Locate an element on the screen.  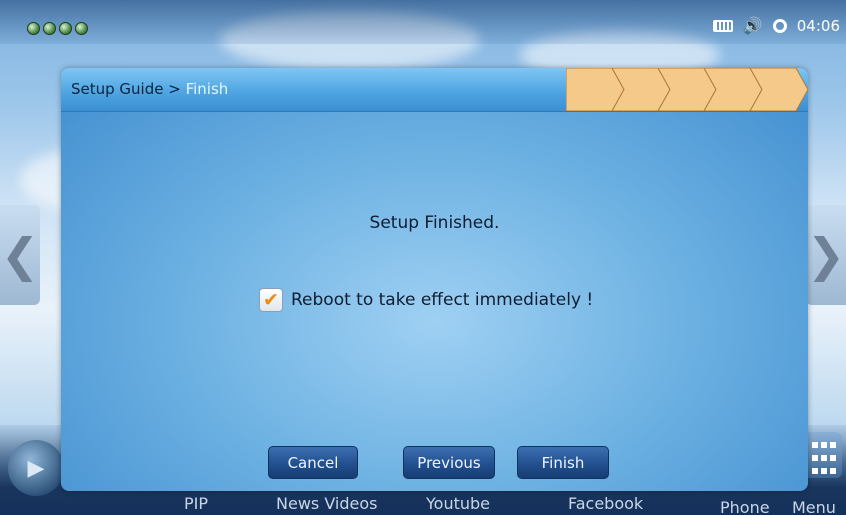
reboot-option: ✔ Reboot to take effect immediately ! is located at coordinates (426, 300).